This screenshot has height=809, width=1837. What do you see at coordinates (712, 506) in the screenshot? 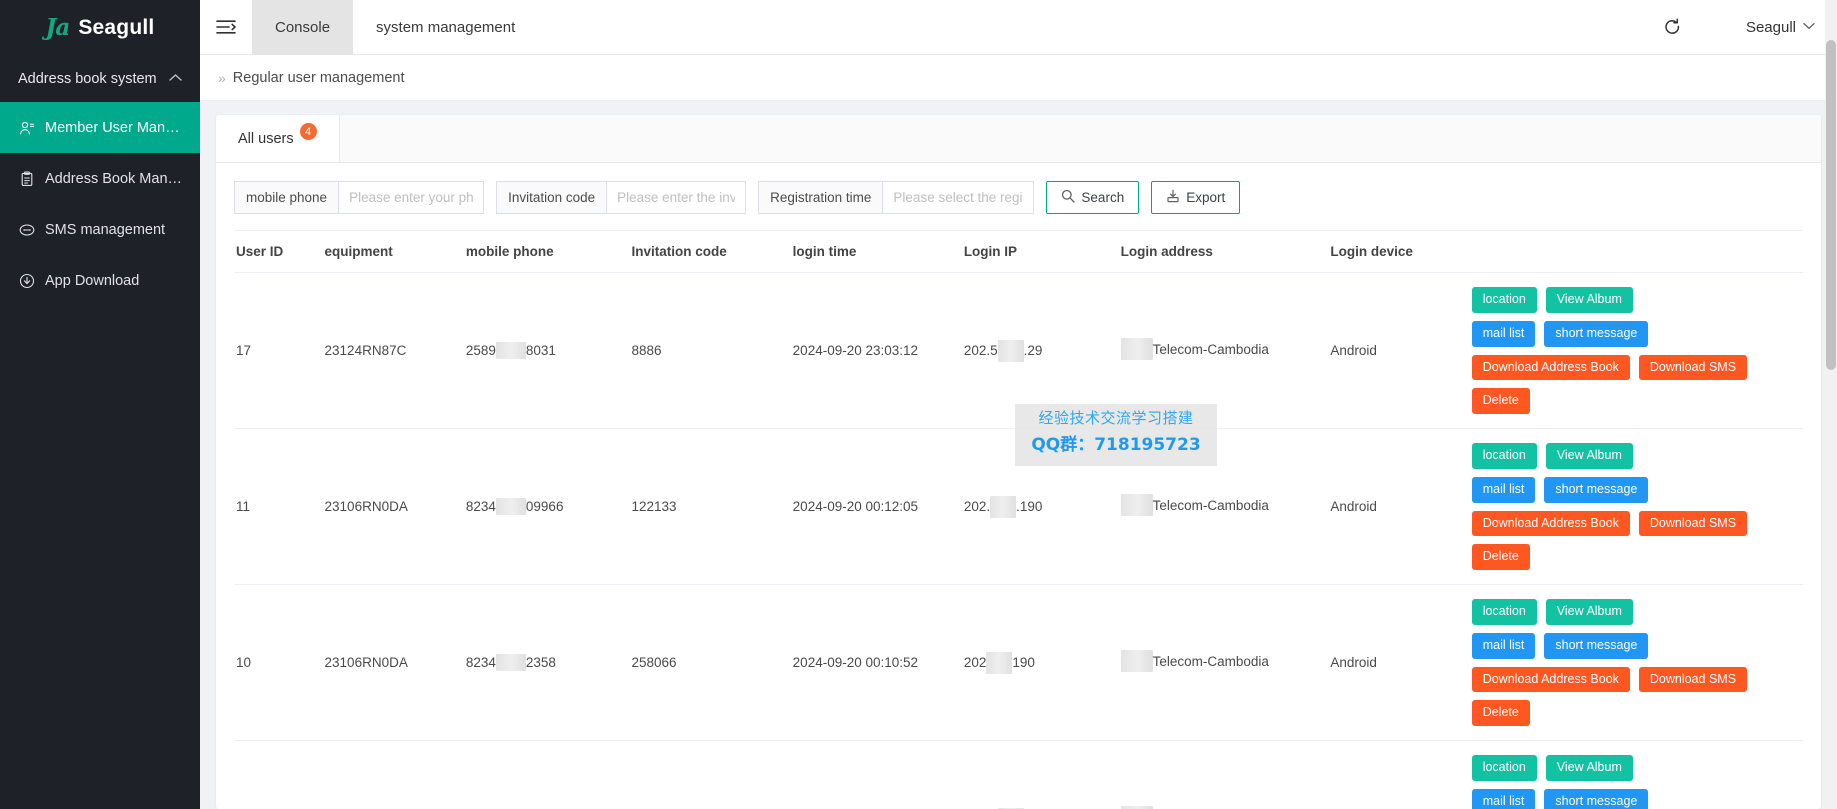
I see `cell-invitation-code: 122133` at bounding box center [712, 506].